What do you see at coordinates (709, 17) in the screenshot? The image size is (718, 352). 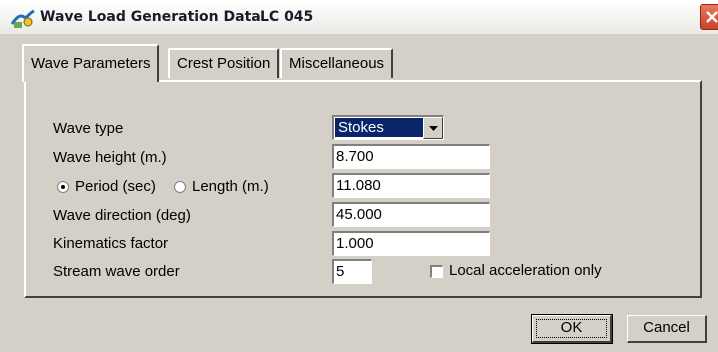 I see `close-button` at bounding box center [709, 17].